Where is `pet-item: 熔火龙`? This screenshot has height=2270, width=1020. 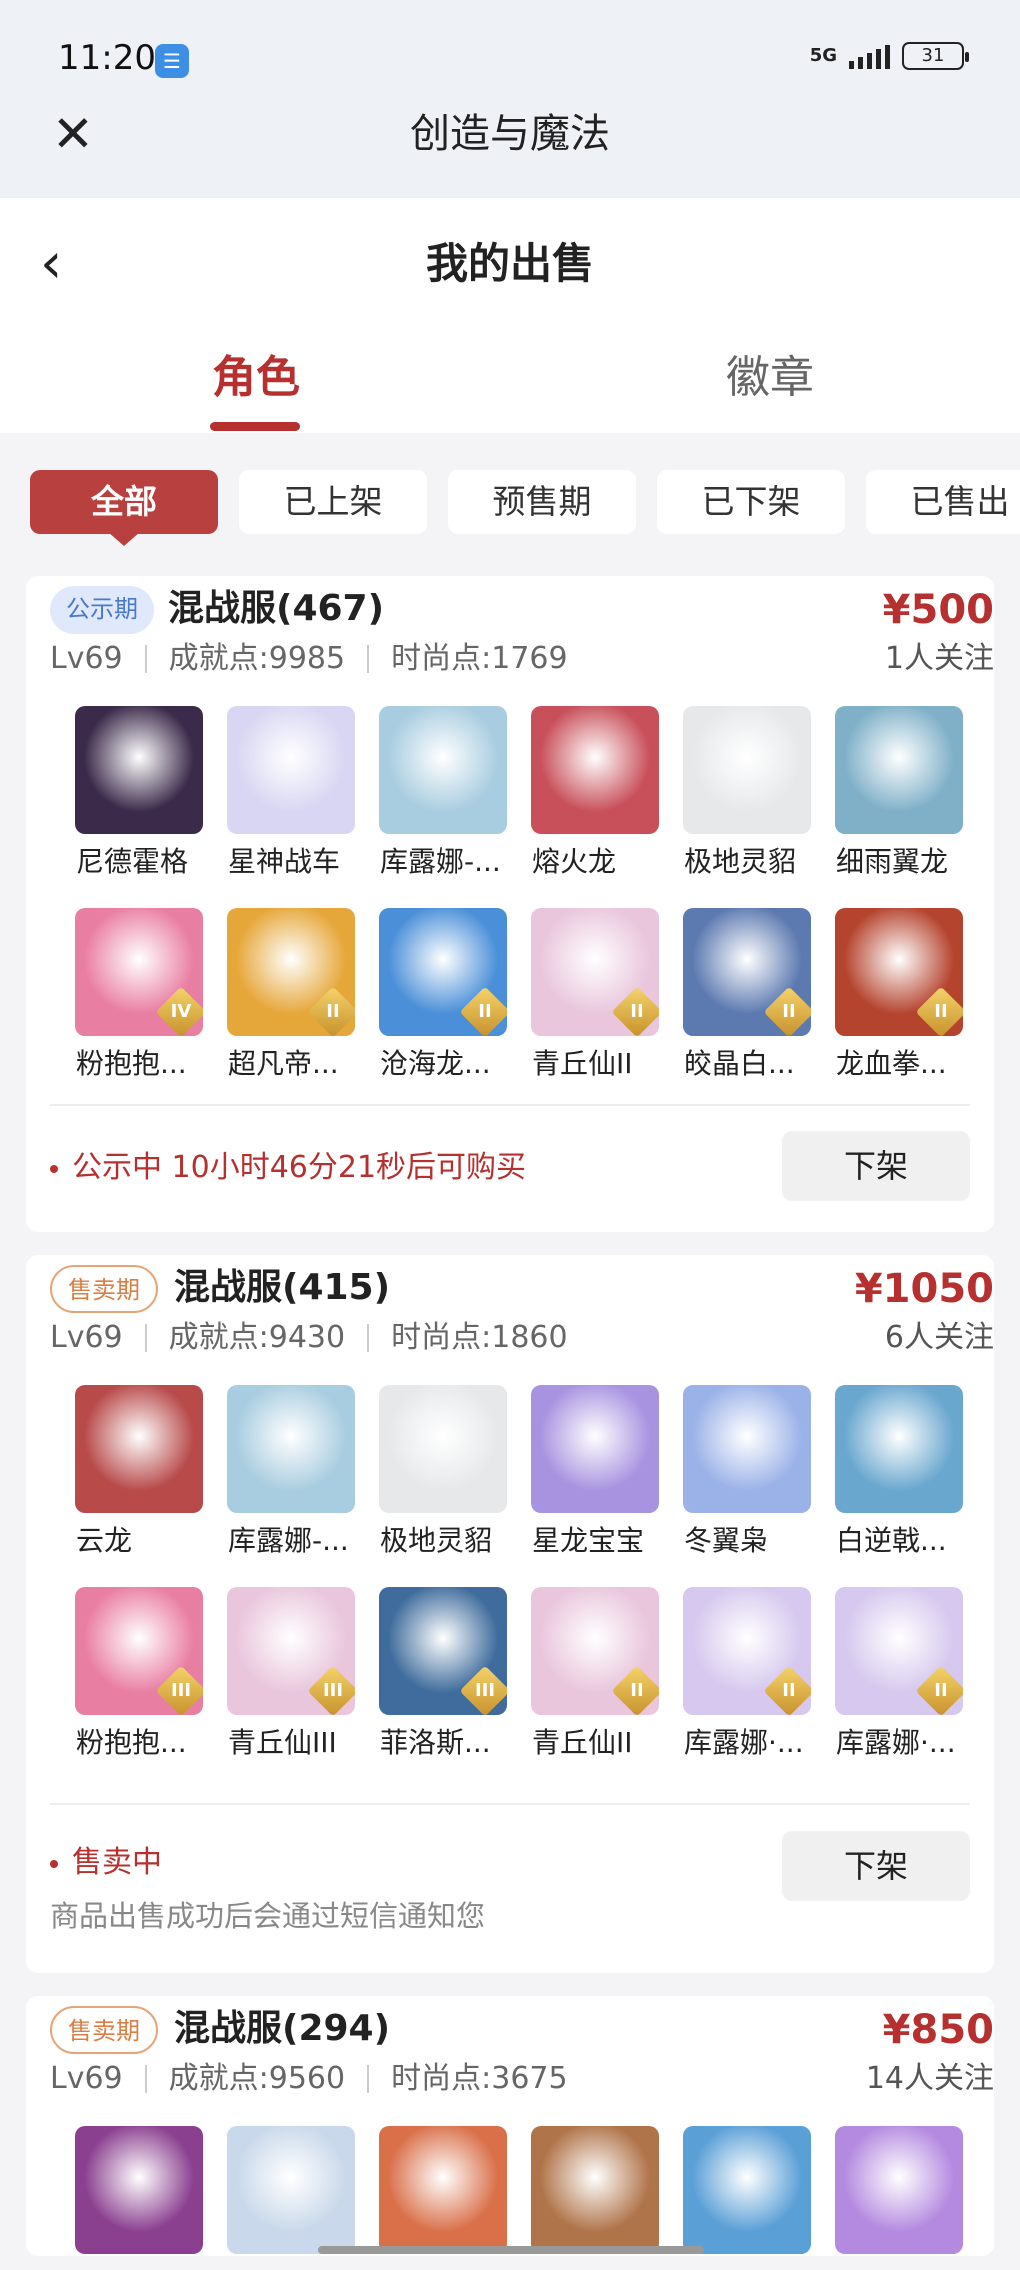 pet-item: 熔火龙 is located at coordinates (582, 794).